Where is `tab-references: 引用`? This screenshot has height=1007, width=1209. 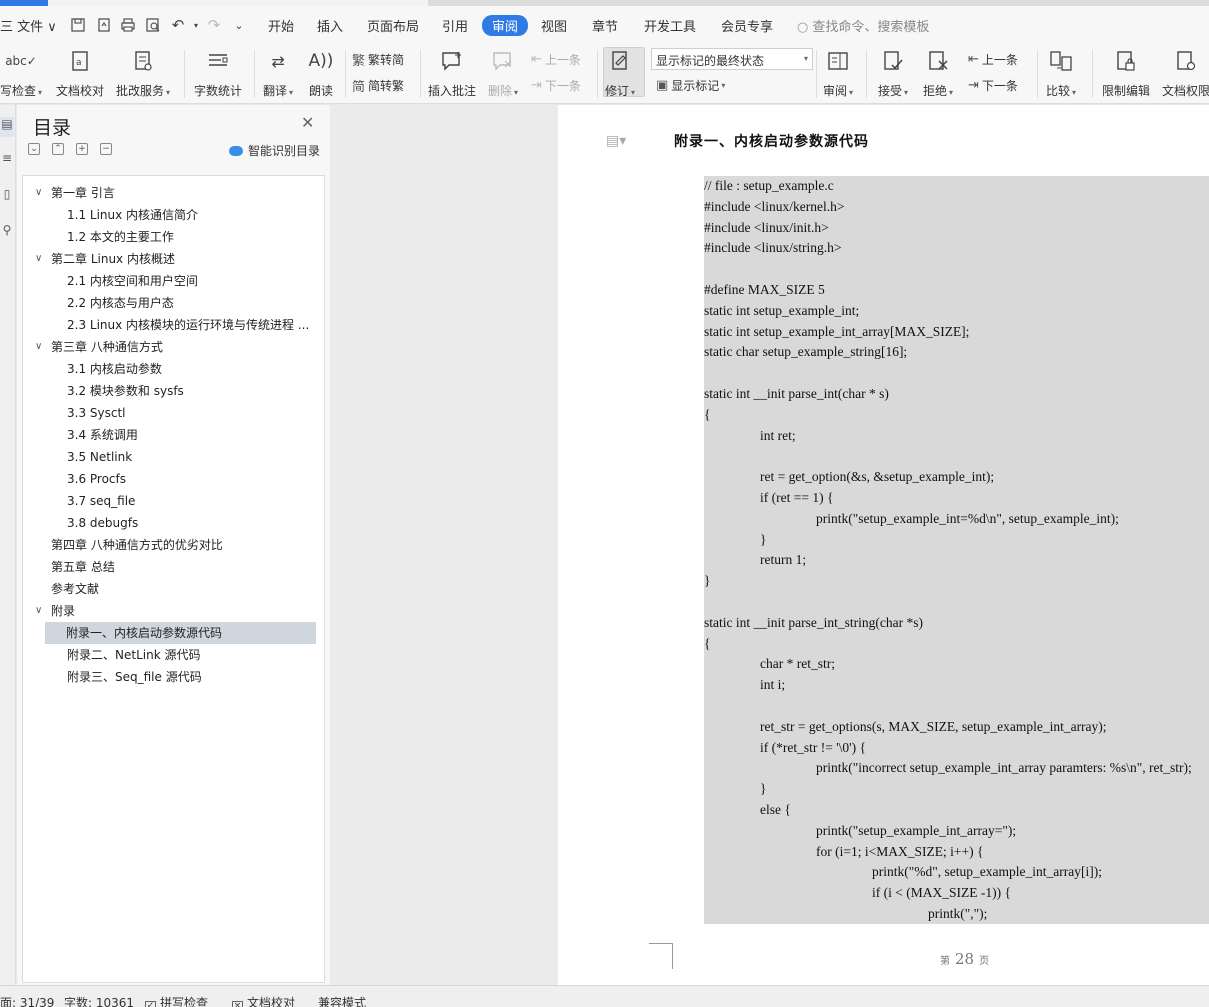
tab-references: 引用 is located at coordinates (455, 25).